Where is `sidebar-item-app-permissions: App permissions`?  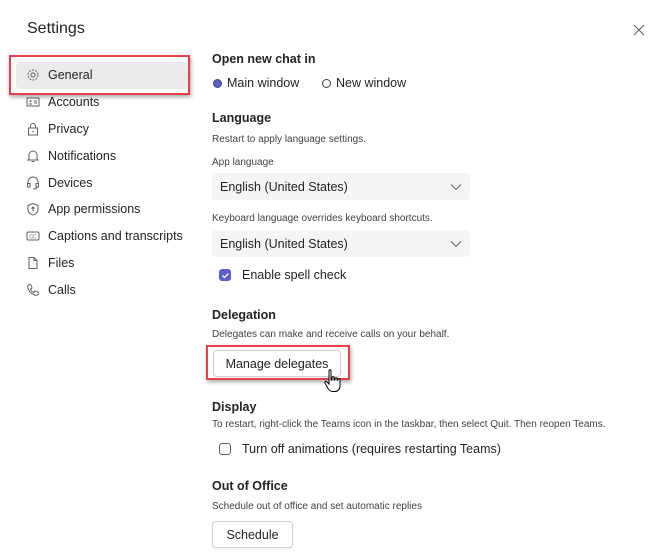
sidebar-item-app-permissions: App permissions is located at coordinates (102, 209).